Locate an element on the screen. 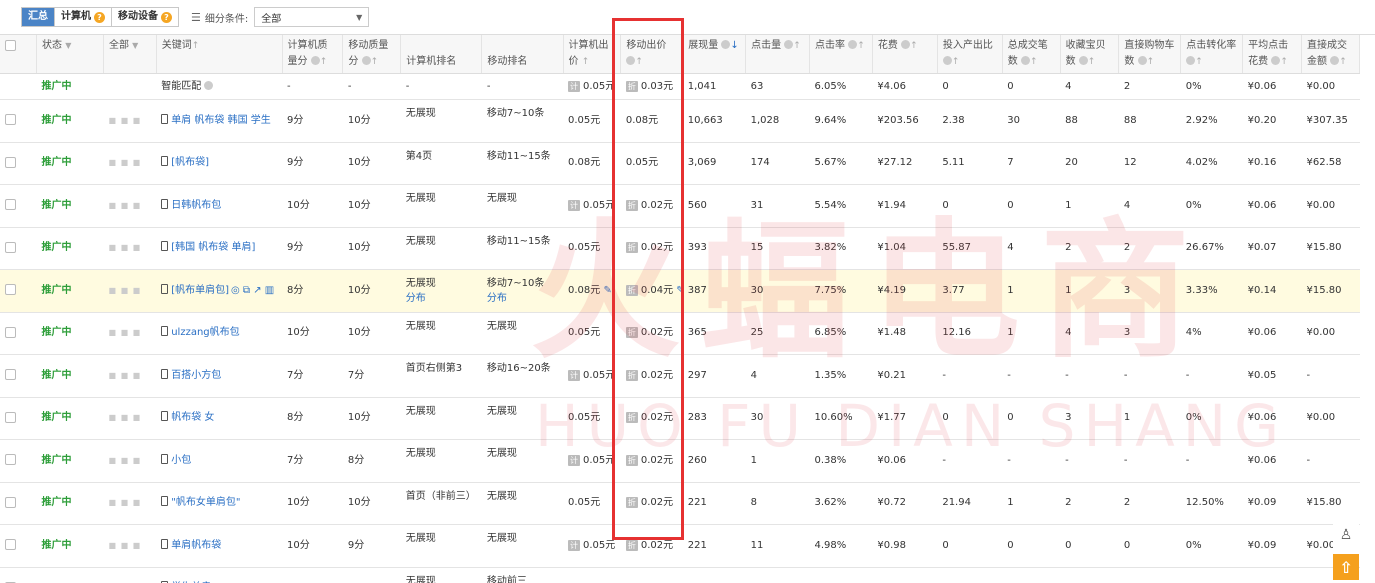 This screenshot has height=583, width=1375. row-cost: ¥27.12 is located at coordinates (905, 163).